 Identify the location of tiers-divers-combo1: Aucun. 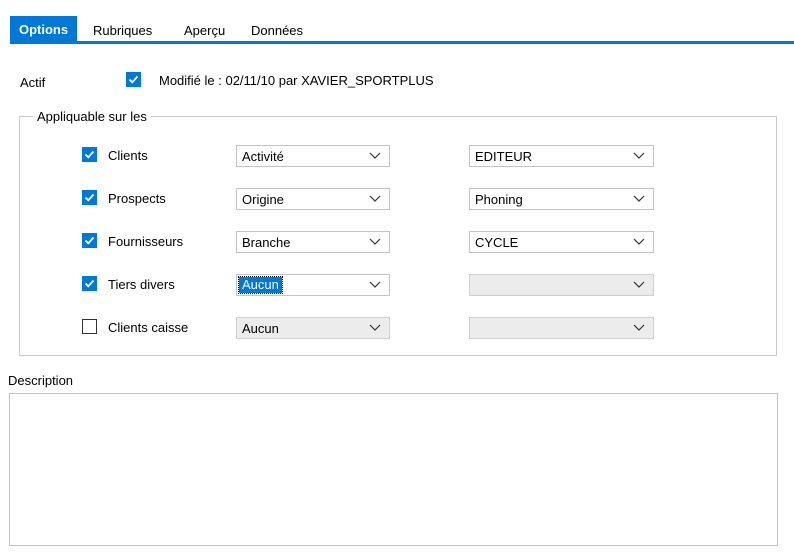
(313, 285).